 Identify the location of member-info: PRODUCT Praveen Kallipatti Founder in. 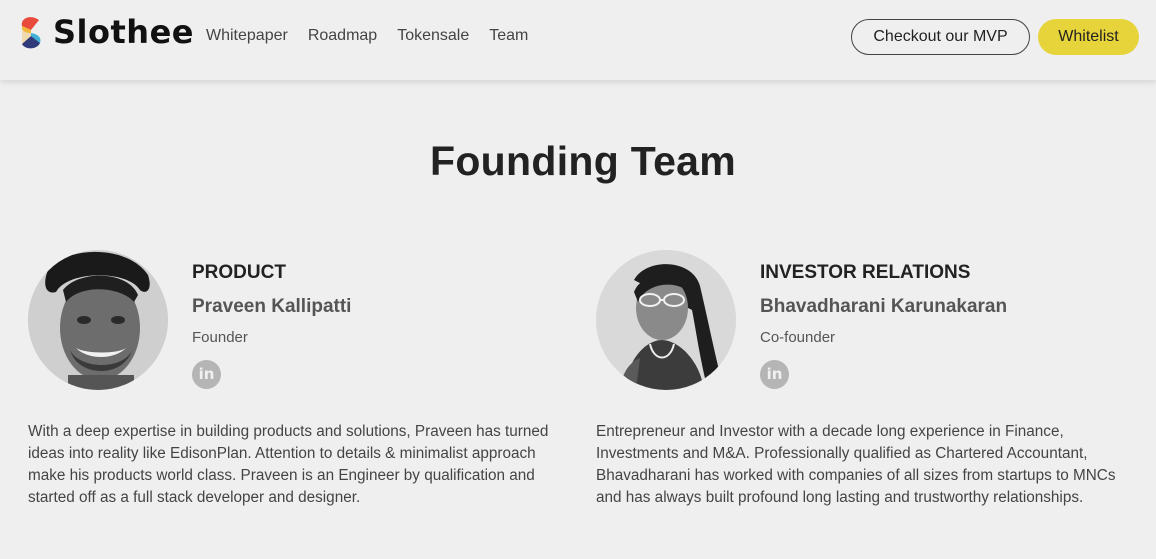
(387, 325).